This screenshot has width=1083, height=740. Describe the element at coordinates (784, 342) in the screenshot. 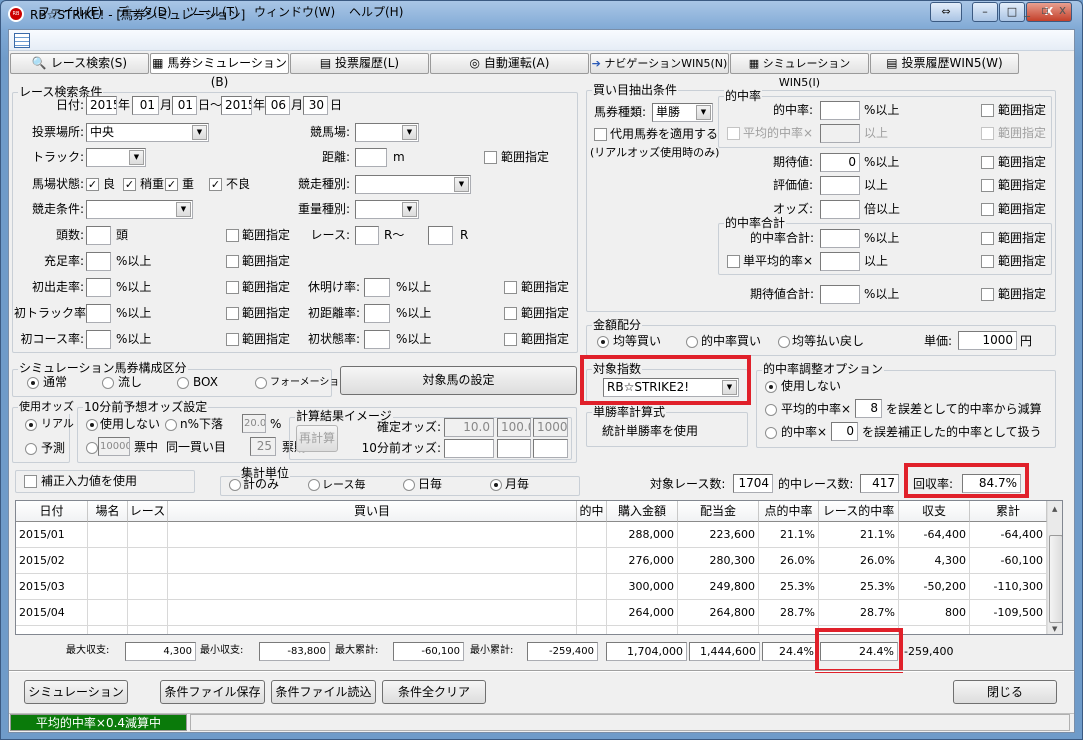

I see `money-payout-radio` at that location.